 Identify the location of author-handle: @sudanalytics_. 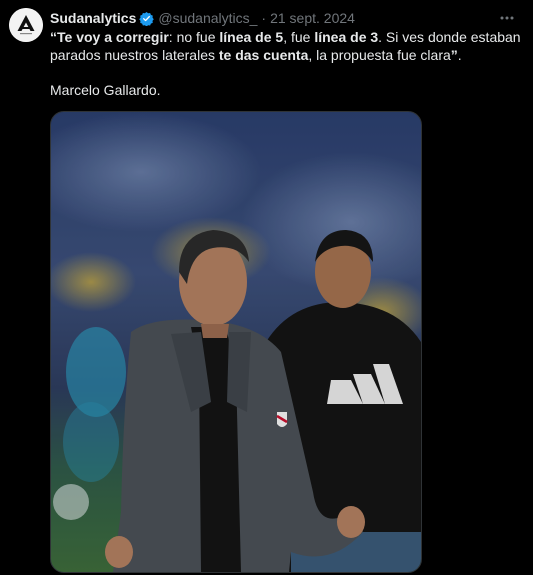
(207, 18).